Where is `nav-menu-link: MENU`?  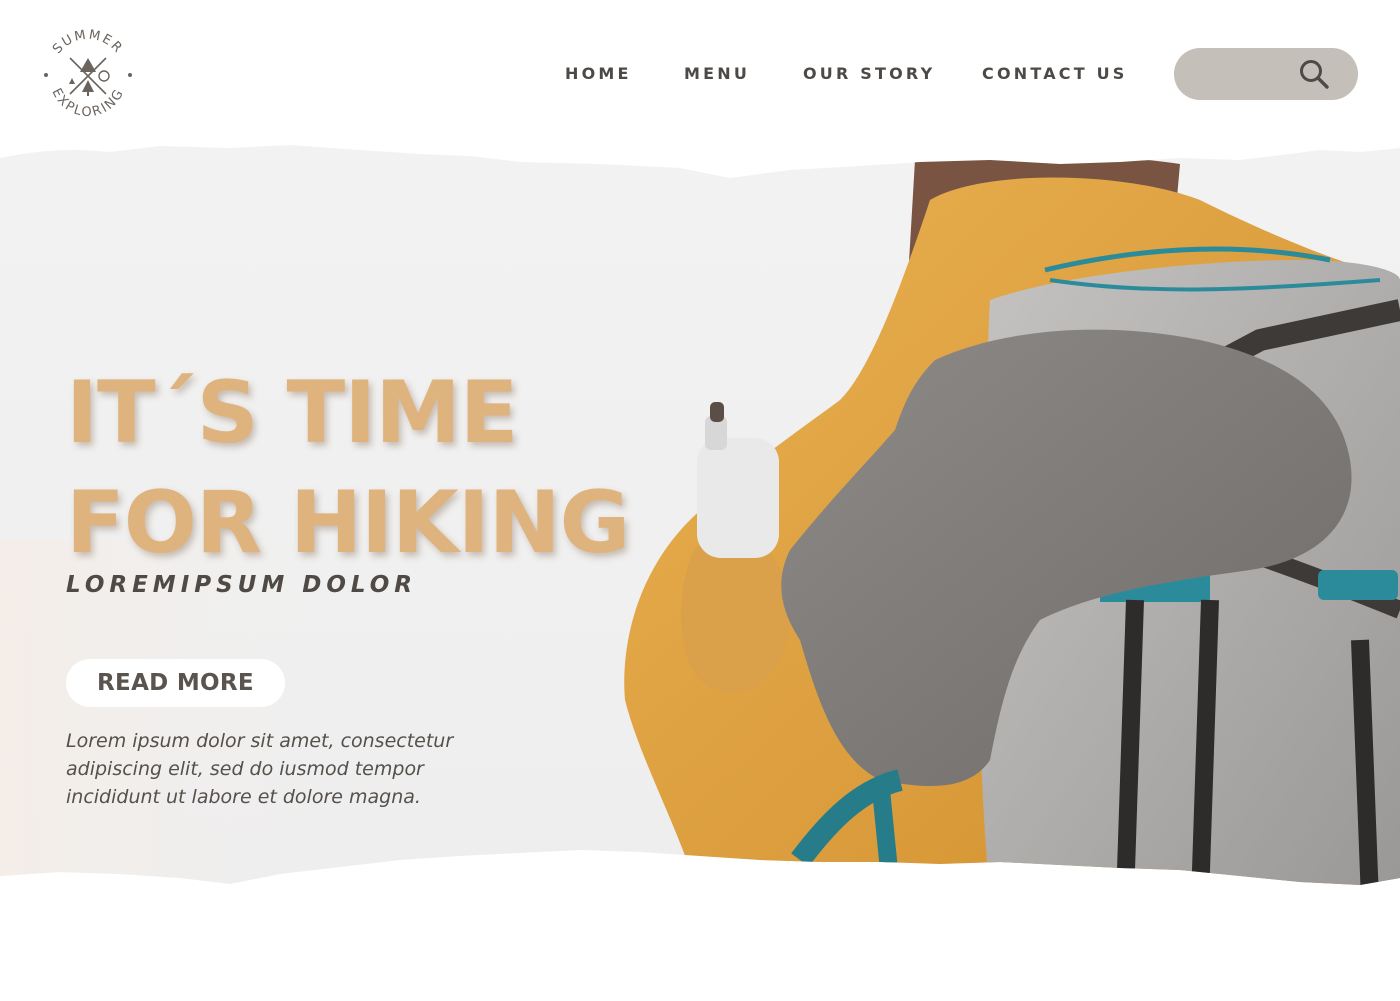 nav-menu-link: MENU is located at coordinates (717, 73).